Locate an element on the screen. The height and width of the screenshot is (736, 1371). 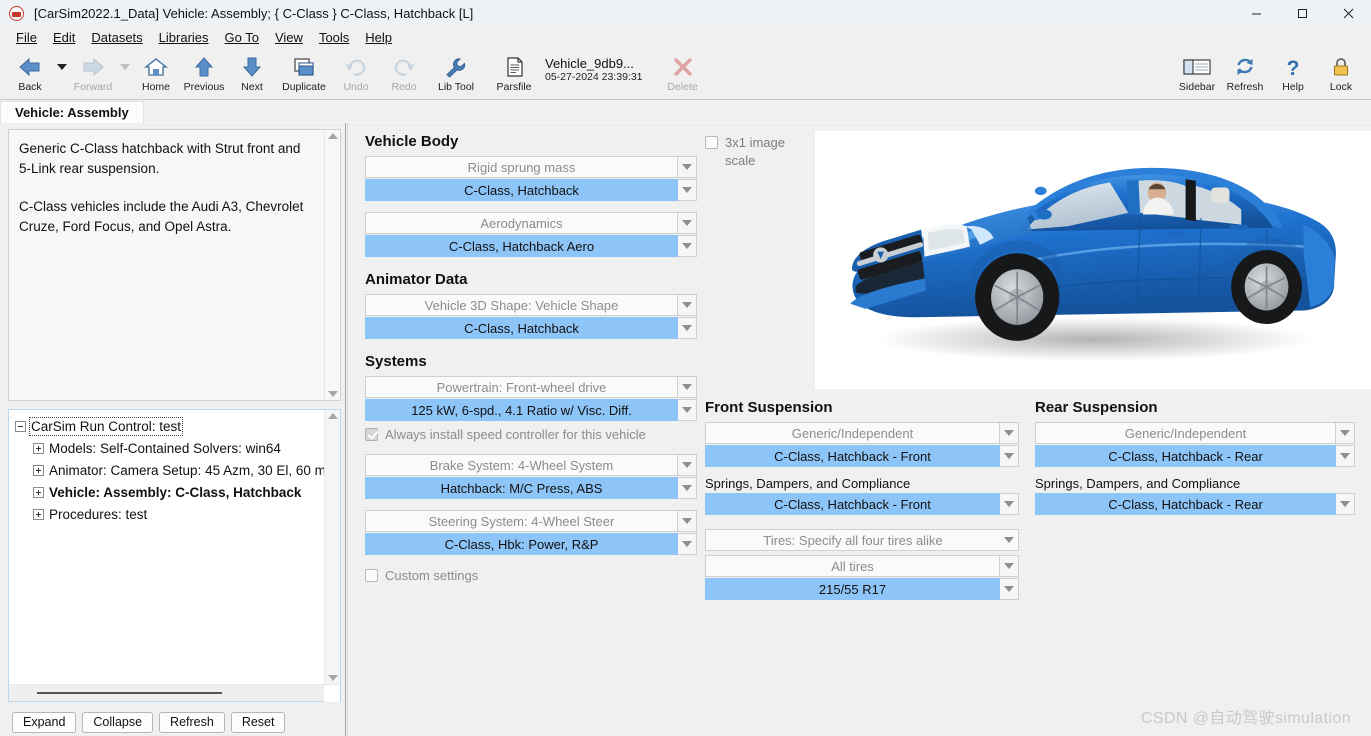
description-scrollbar is located at coordinates (332, 265).